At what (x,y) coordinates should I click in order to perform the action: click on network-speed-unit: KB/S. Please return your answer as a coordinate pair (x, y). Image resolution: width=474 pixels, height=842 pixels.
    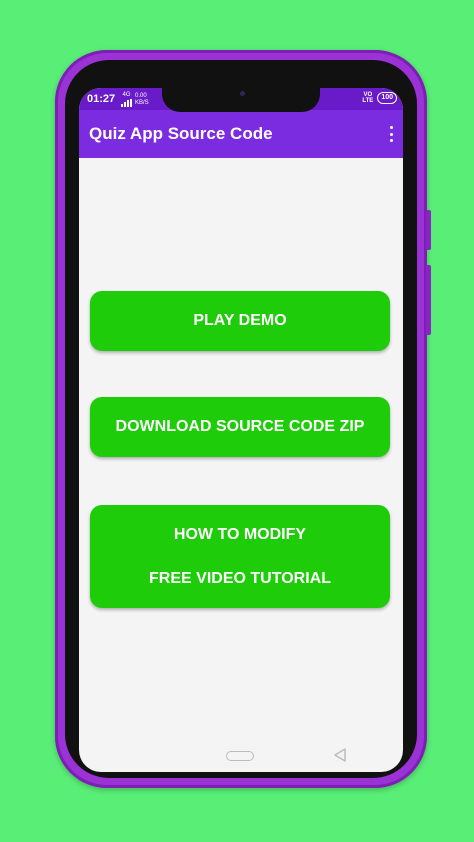
    Looking at the image, I should click on (142, 102).